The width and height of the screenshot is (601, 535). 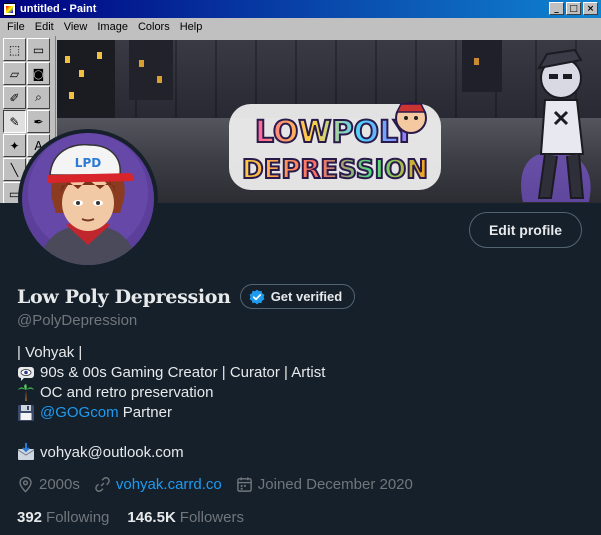 What do you see at coordinates (38, 97) in the screenshot?
I see `magnifier-icon: ⌕` at bounding box center [38, 97].